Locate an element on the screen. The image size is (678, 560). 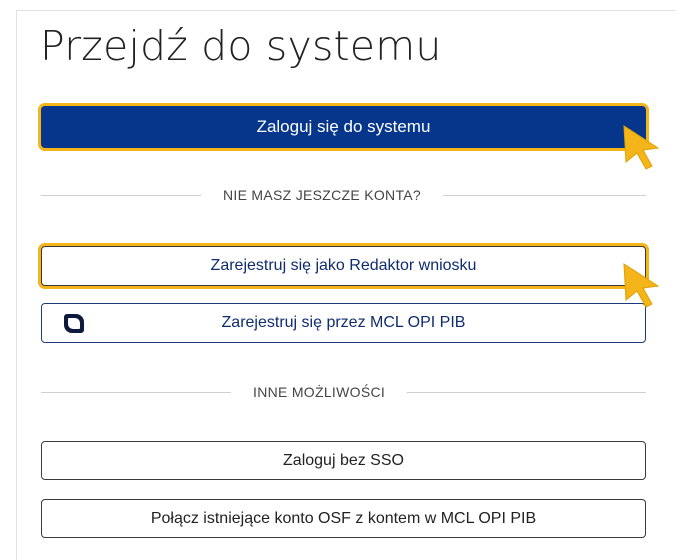
register-mcl-label: Zarejestruj się przez MCL OPI PIB is located at coordinates (343, 322).